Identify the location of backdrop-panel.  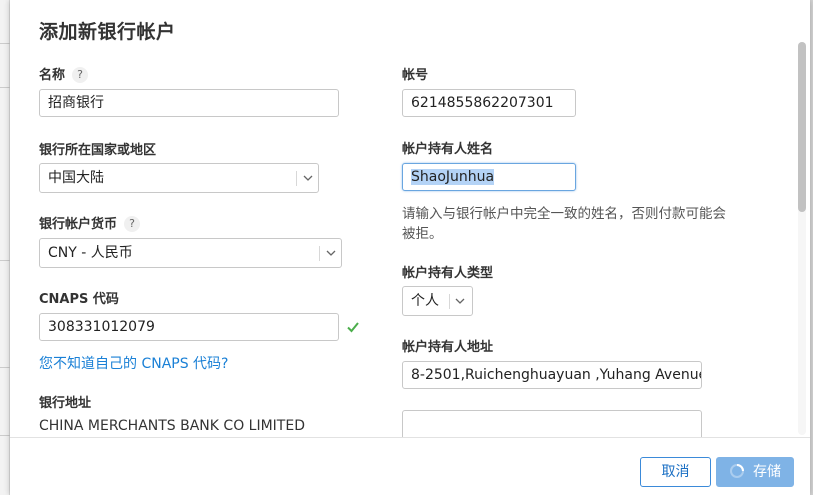
(5, 247).